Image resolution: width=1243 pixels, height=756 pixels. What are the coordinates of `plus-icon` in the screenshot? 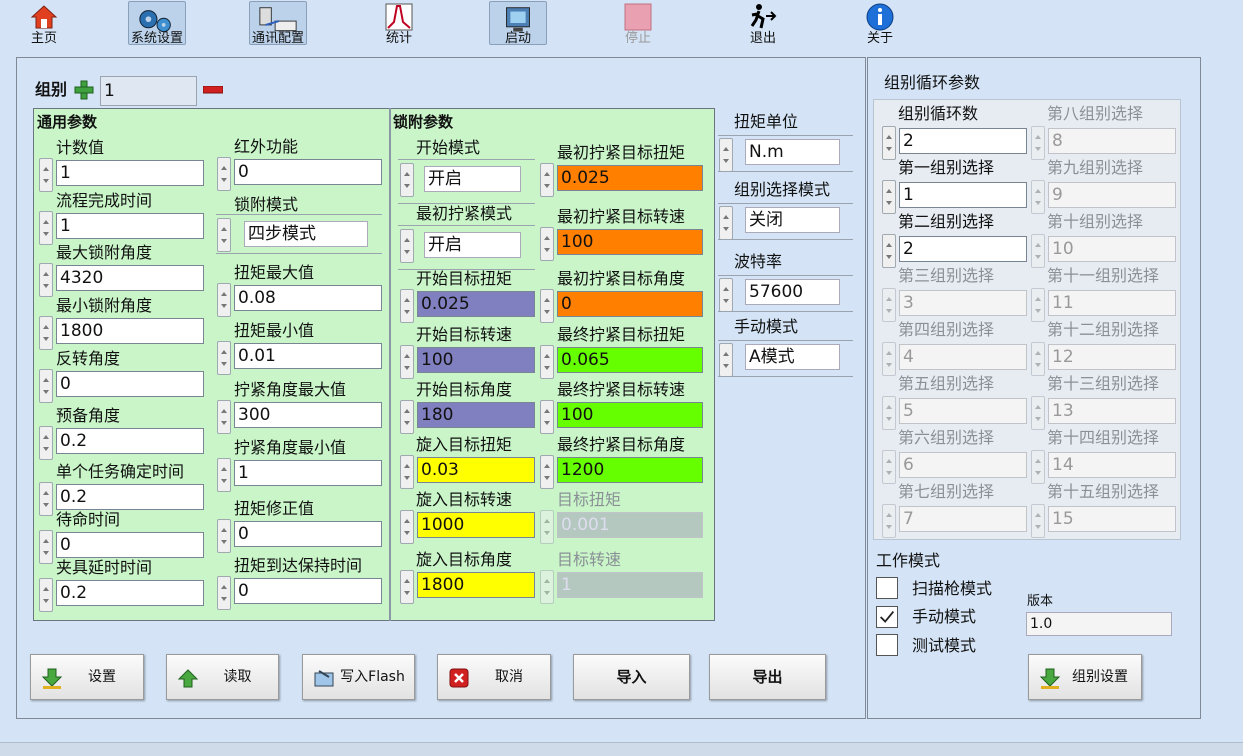 It's located at (84, 90).